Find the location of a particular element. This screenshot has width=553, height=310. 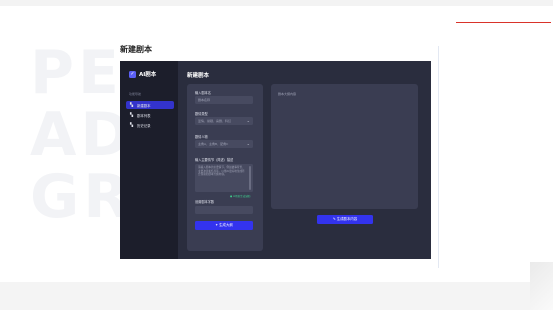

sidebar-item-label: 历史记录 is located at coordinates (144, 125).